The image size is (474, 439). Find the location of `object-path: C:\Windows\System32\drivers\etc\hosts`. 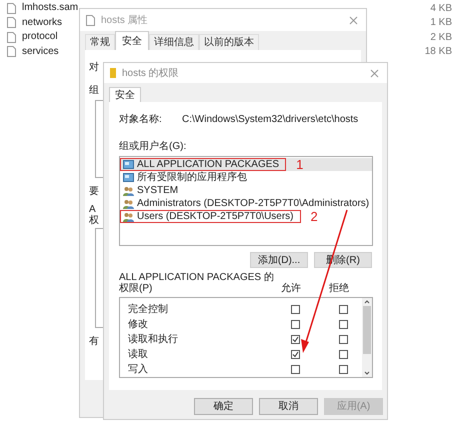

object-path: C:\Windows\System32\drivers\etc\hosts is located at coordinates (270, 120).